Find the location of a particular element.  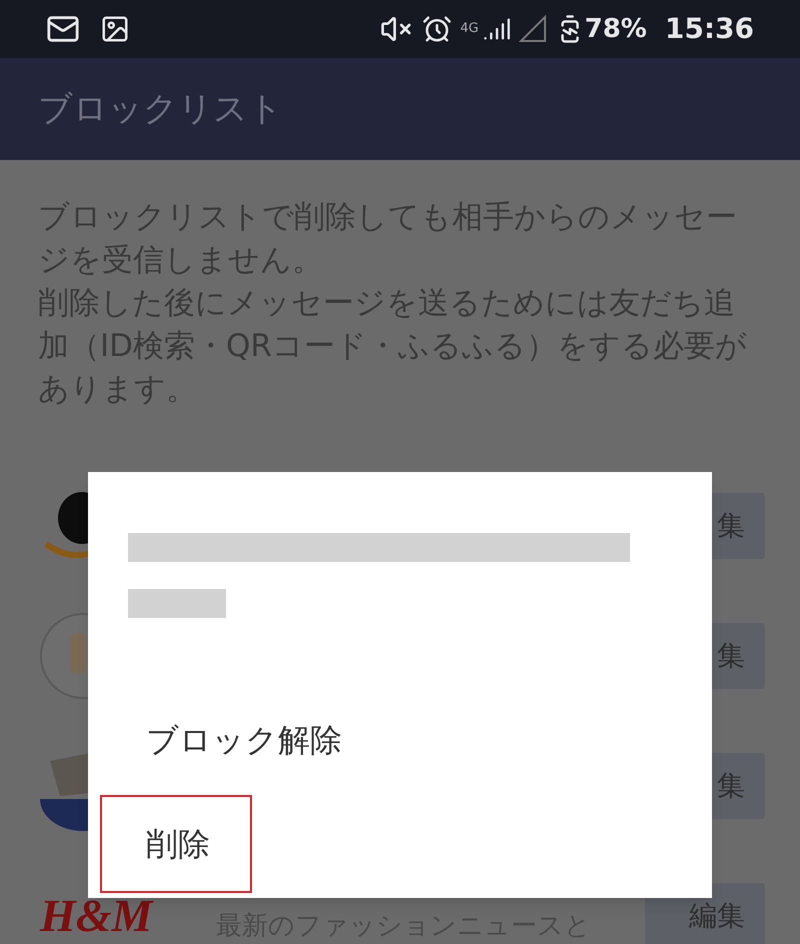

menu-option: 削除 is located at coordinates (176, 844).